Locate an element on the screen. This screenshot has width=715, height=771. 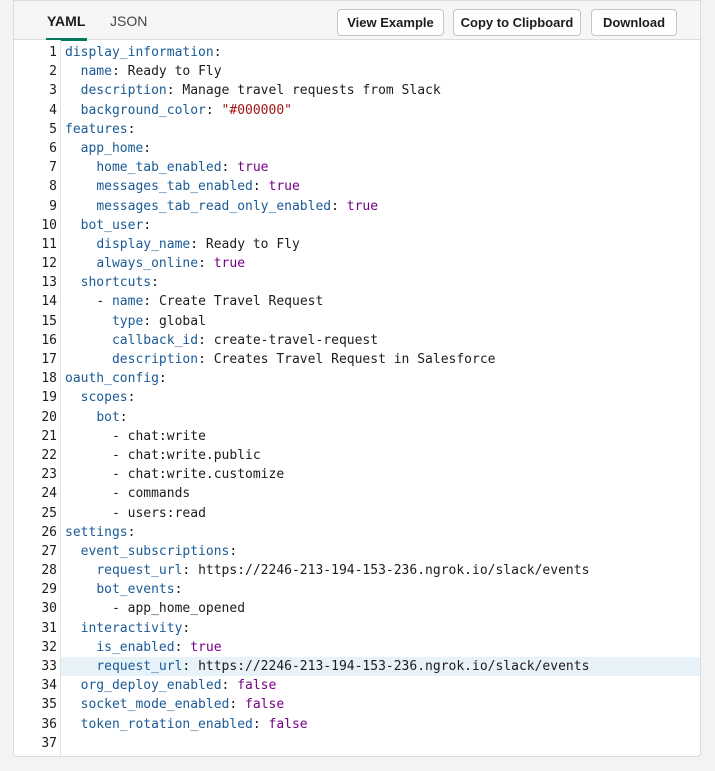
code-line: 9 messages_tab_read_only_enabled: true is located at coordinates (357, 206).